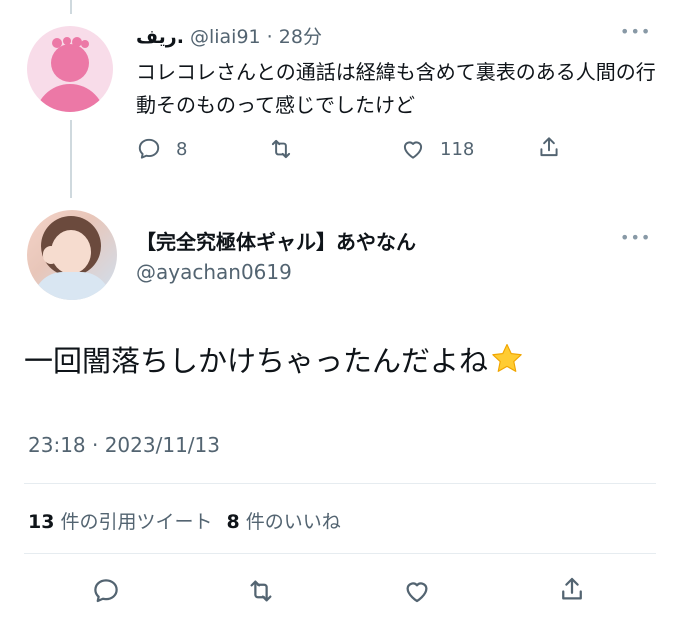  I want to click on like-count: 118, so click(457, 149).